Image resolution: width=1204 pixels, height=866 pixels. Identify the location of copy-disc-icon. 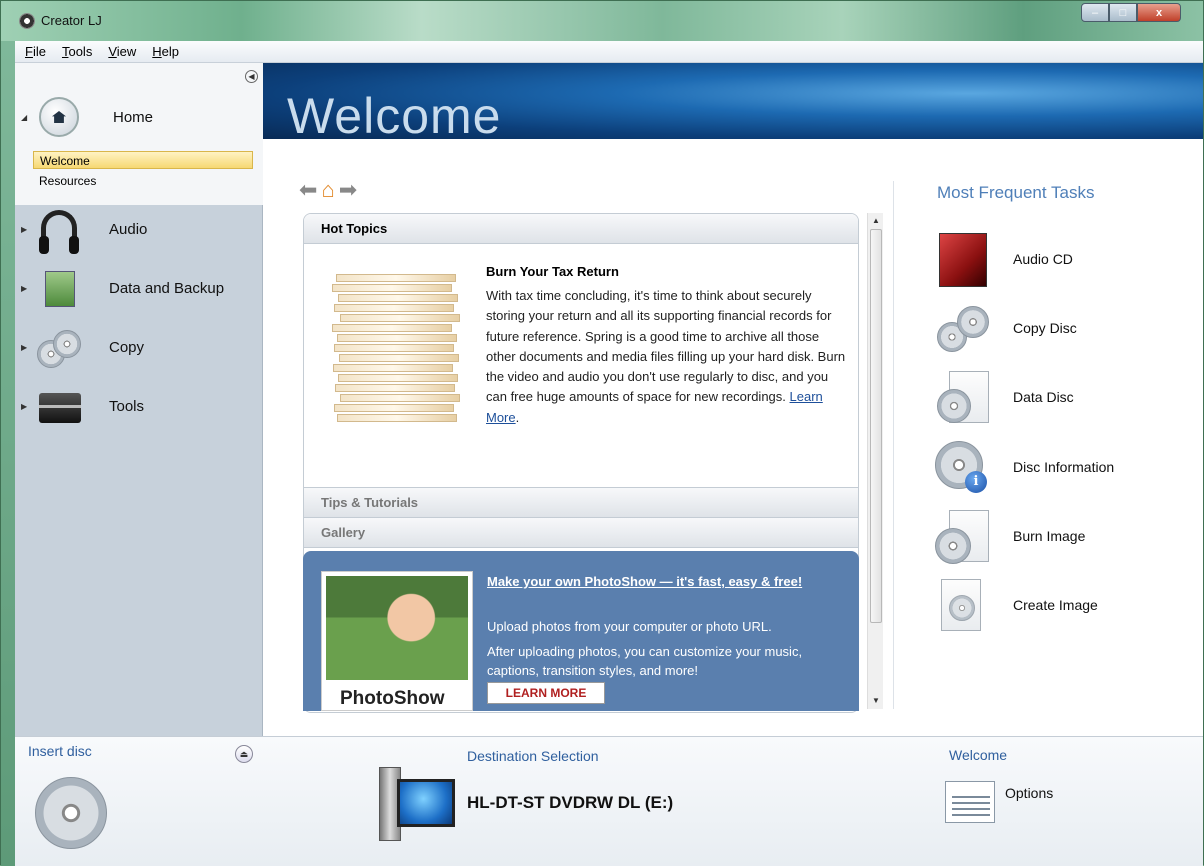
(963, 328).